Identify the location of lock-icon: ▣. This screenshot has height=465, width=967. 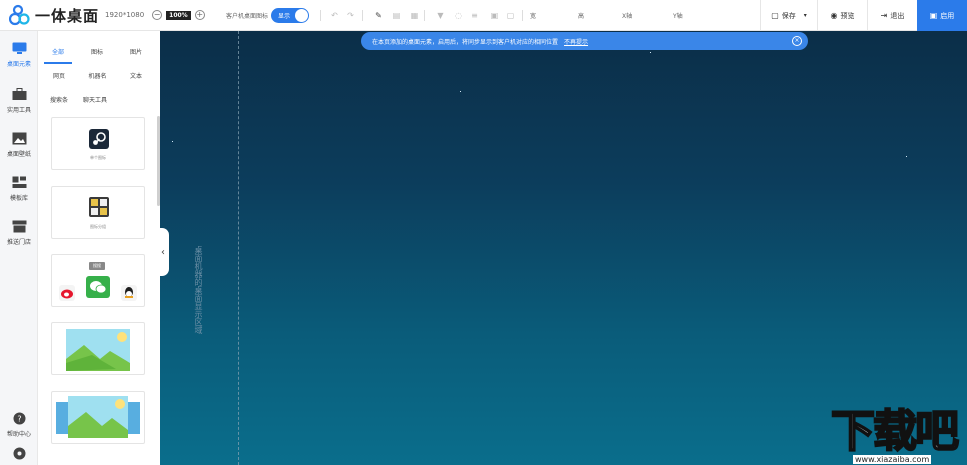
(494, 15).